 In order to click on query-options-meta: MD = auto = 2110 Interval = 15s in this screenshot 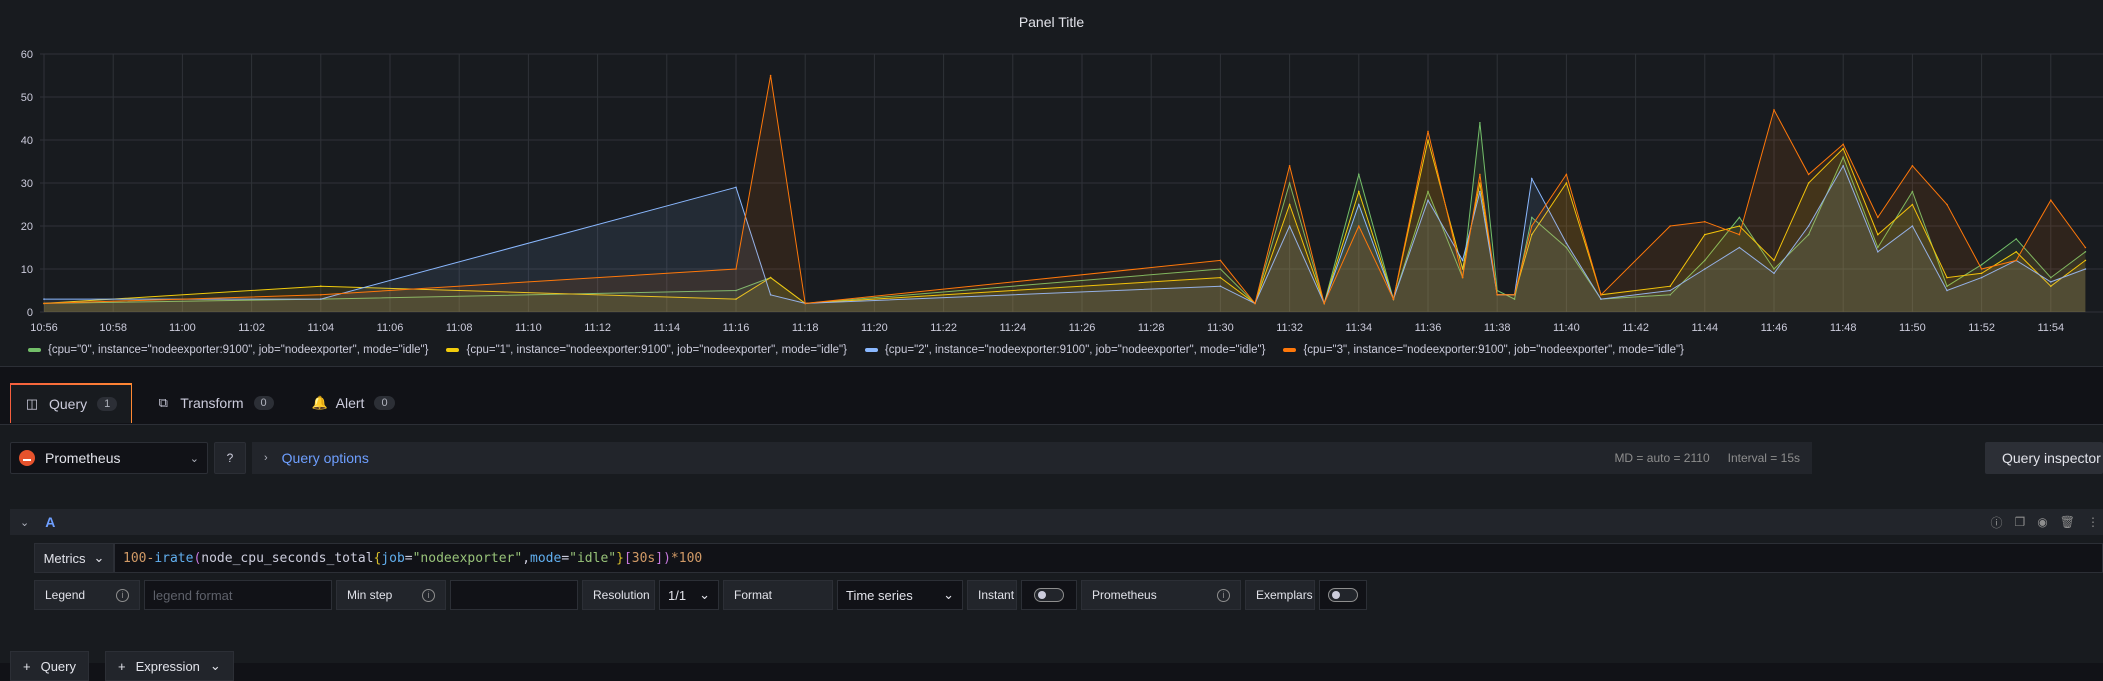, I will do `click(1707, 458)`.